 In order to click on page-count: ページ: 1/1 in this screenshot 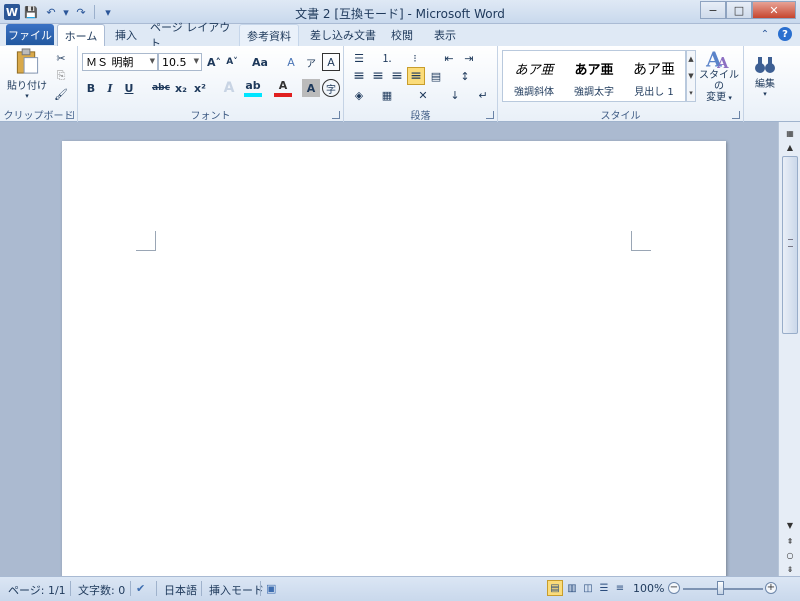, I will do `click(37, 590)`.